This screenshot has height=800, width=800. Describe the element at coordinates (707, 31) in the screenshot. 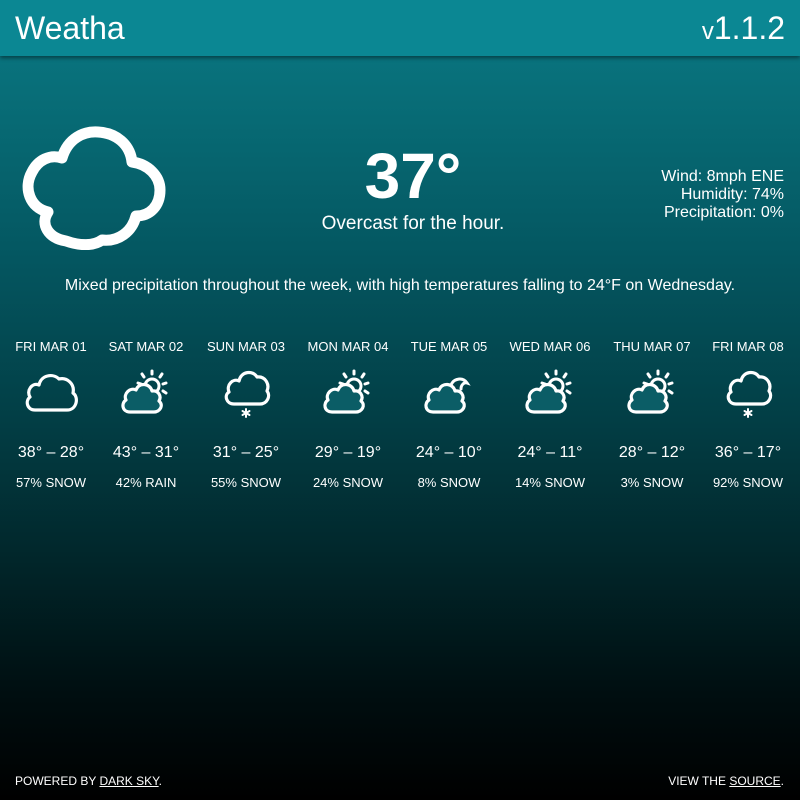

I see `version-prefix: v` at that location.